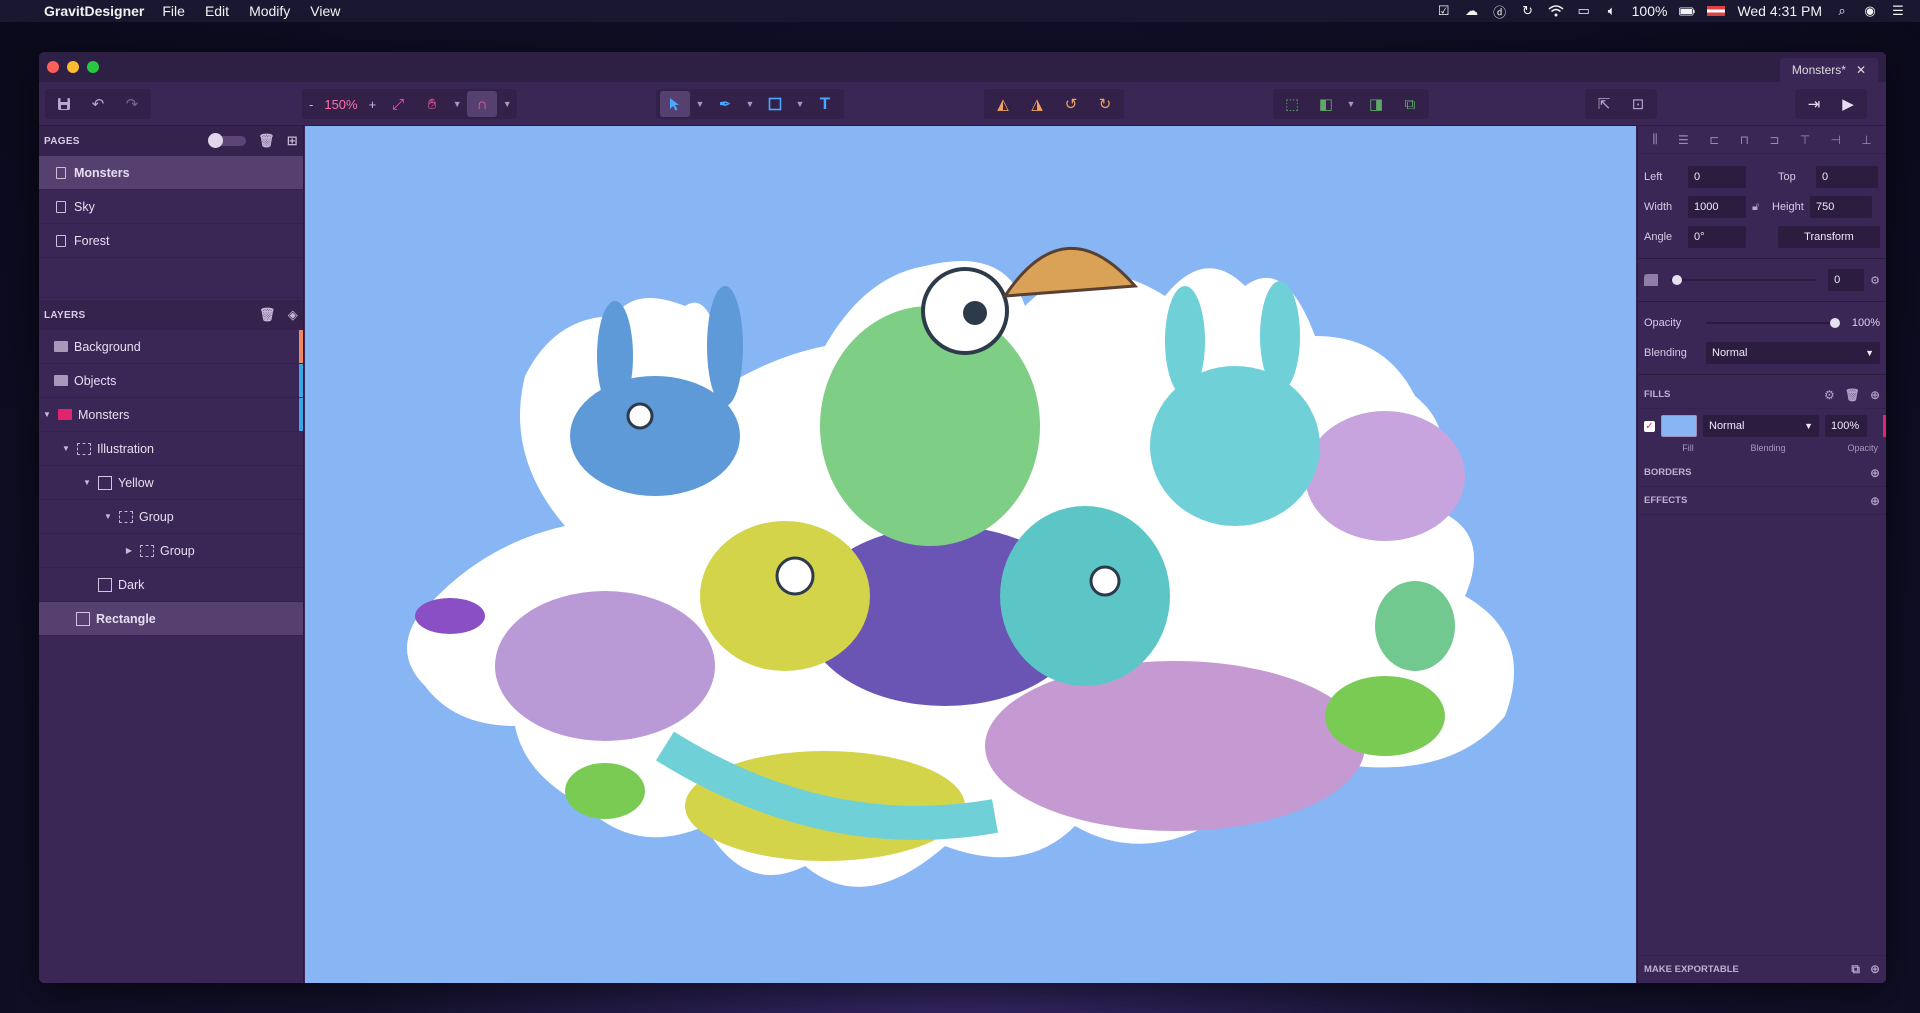  Describe the element at coordinates (171, 585) in the screenshot. I see `layer-dark: Dark` at that location.